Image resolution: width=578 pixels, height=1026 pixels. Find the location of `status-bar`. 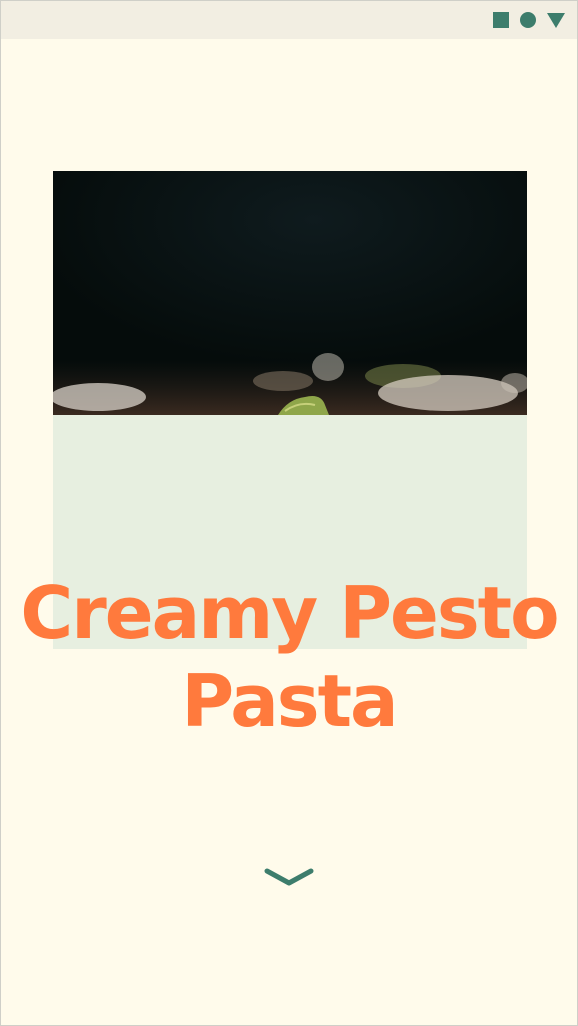

status-bar is located at coordinates (289, 20).